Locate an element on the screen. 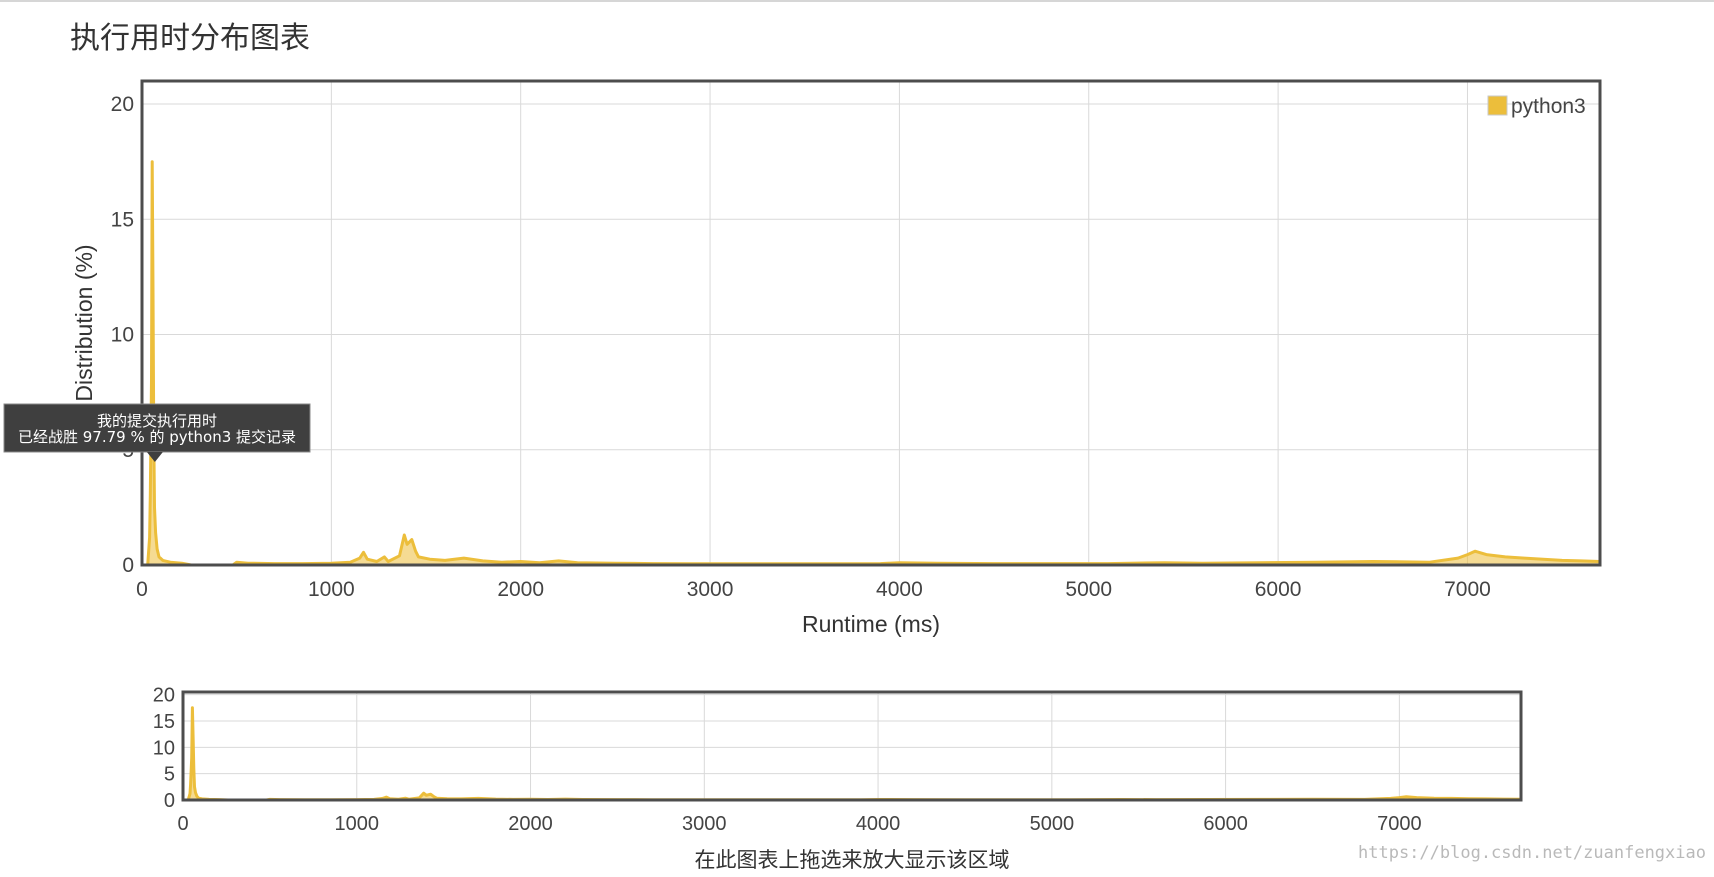 This screenshot has height=877, width=1714. nav-plot-frame is located at coordinates (852, 746).